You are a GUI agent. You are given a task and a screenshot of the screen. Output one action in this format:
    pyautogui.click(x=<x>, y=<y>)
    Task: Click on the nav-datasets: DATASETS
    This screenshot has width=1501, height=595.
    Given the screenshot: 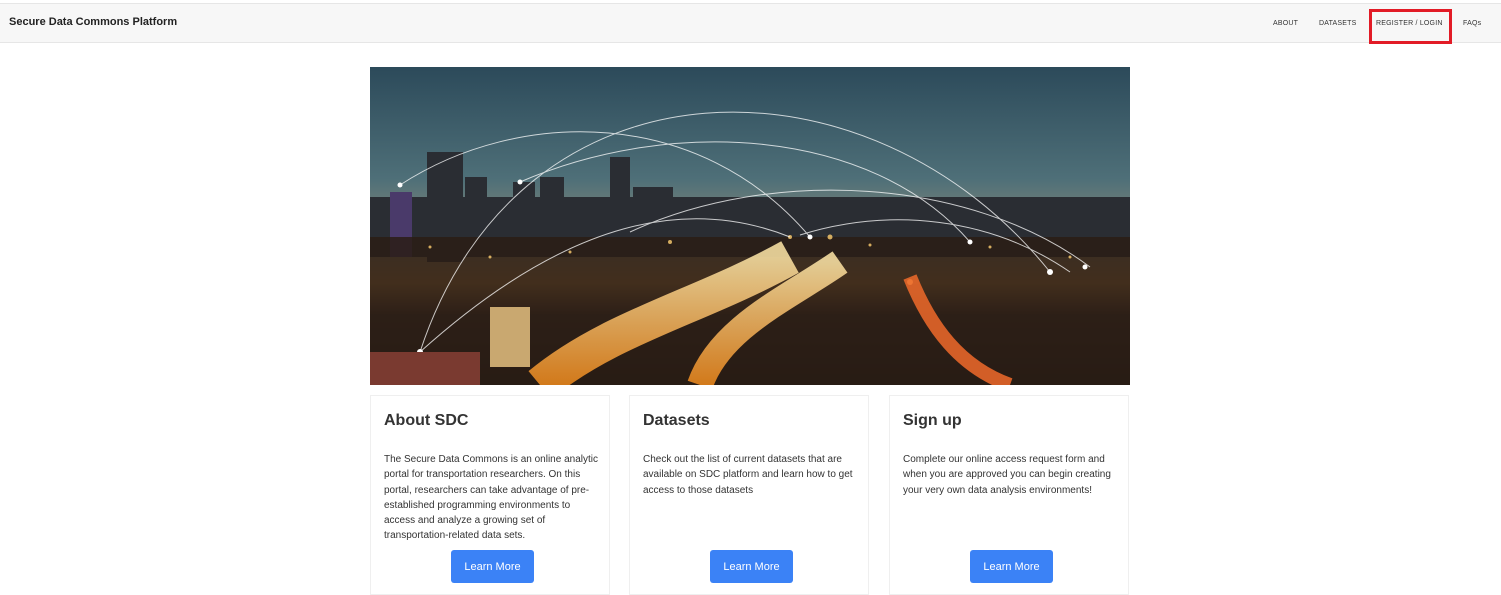 What is the action you would take?
    pyautogui.click(x=1338, y=23)
    